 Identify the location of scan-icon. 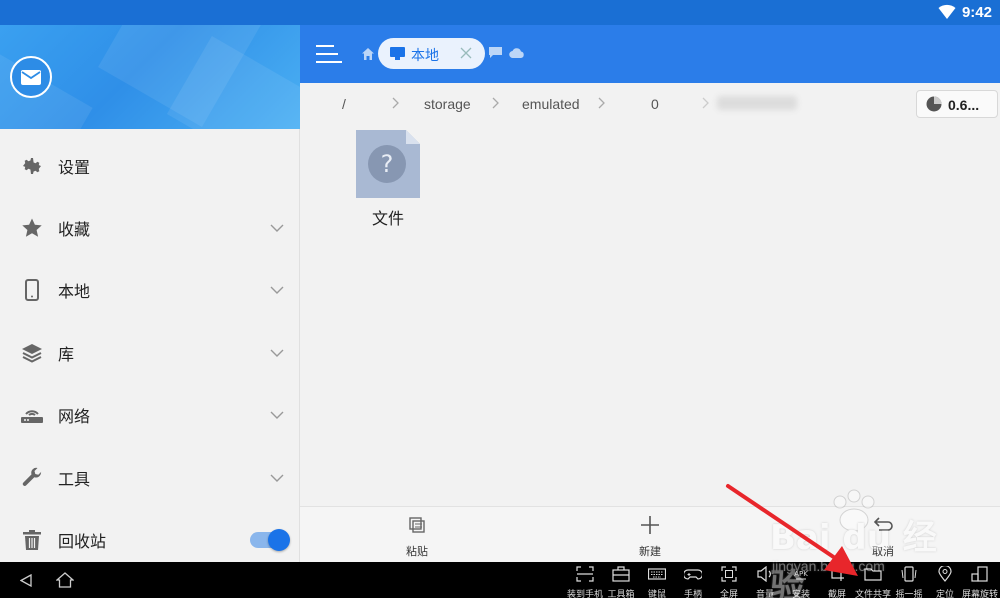
(585, 574).